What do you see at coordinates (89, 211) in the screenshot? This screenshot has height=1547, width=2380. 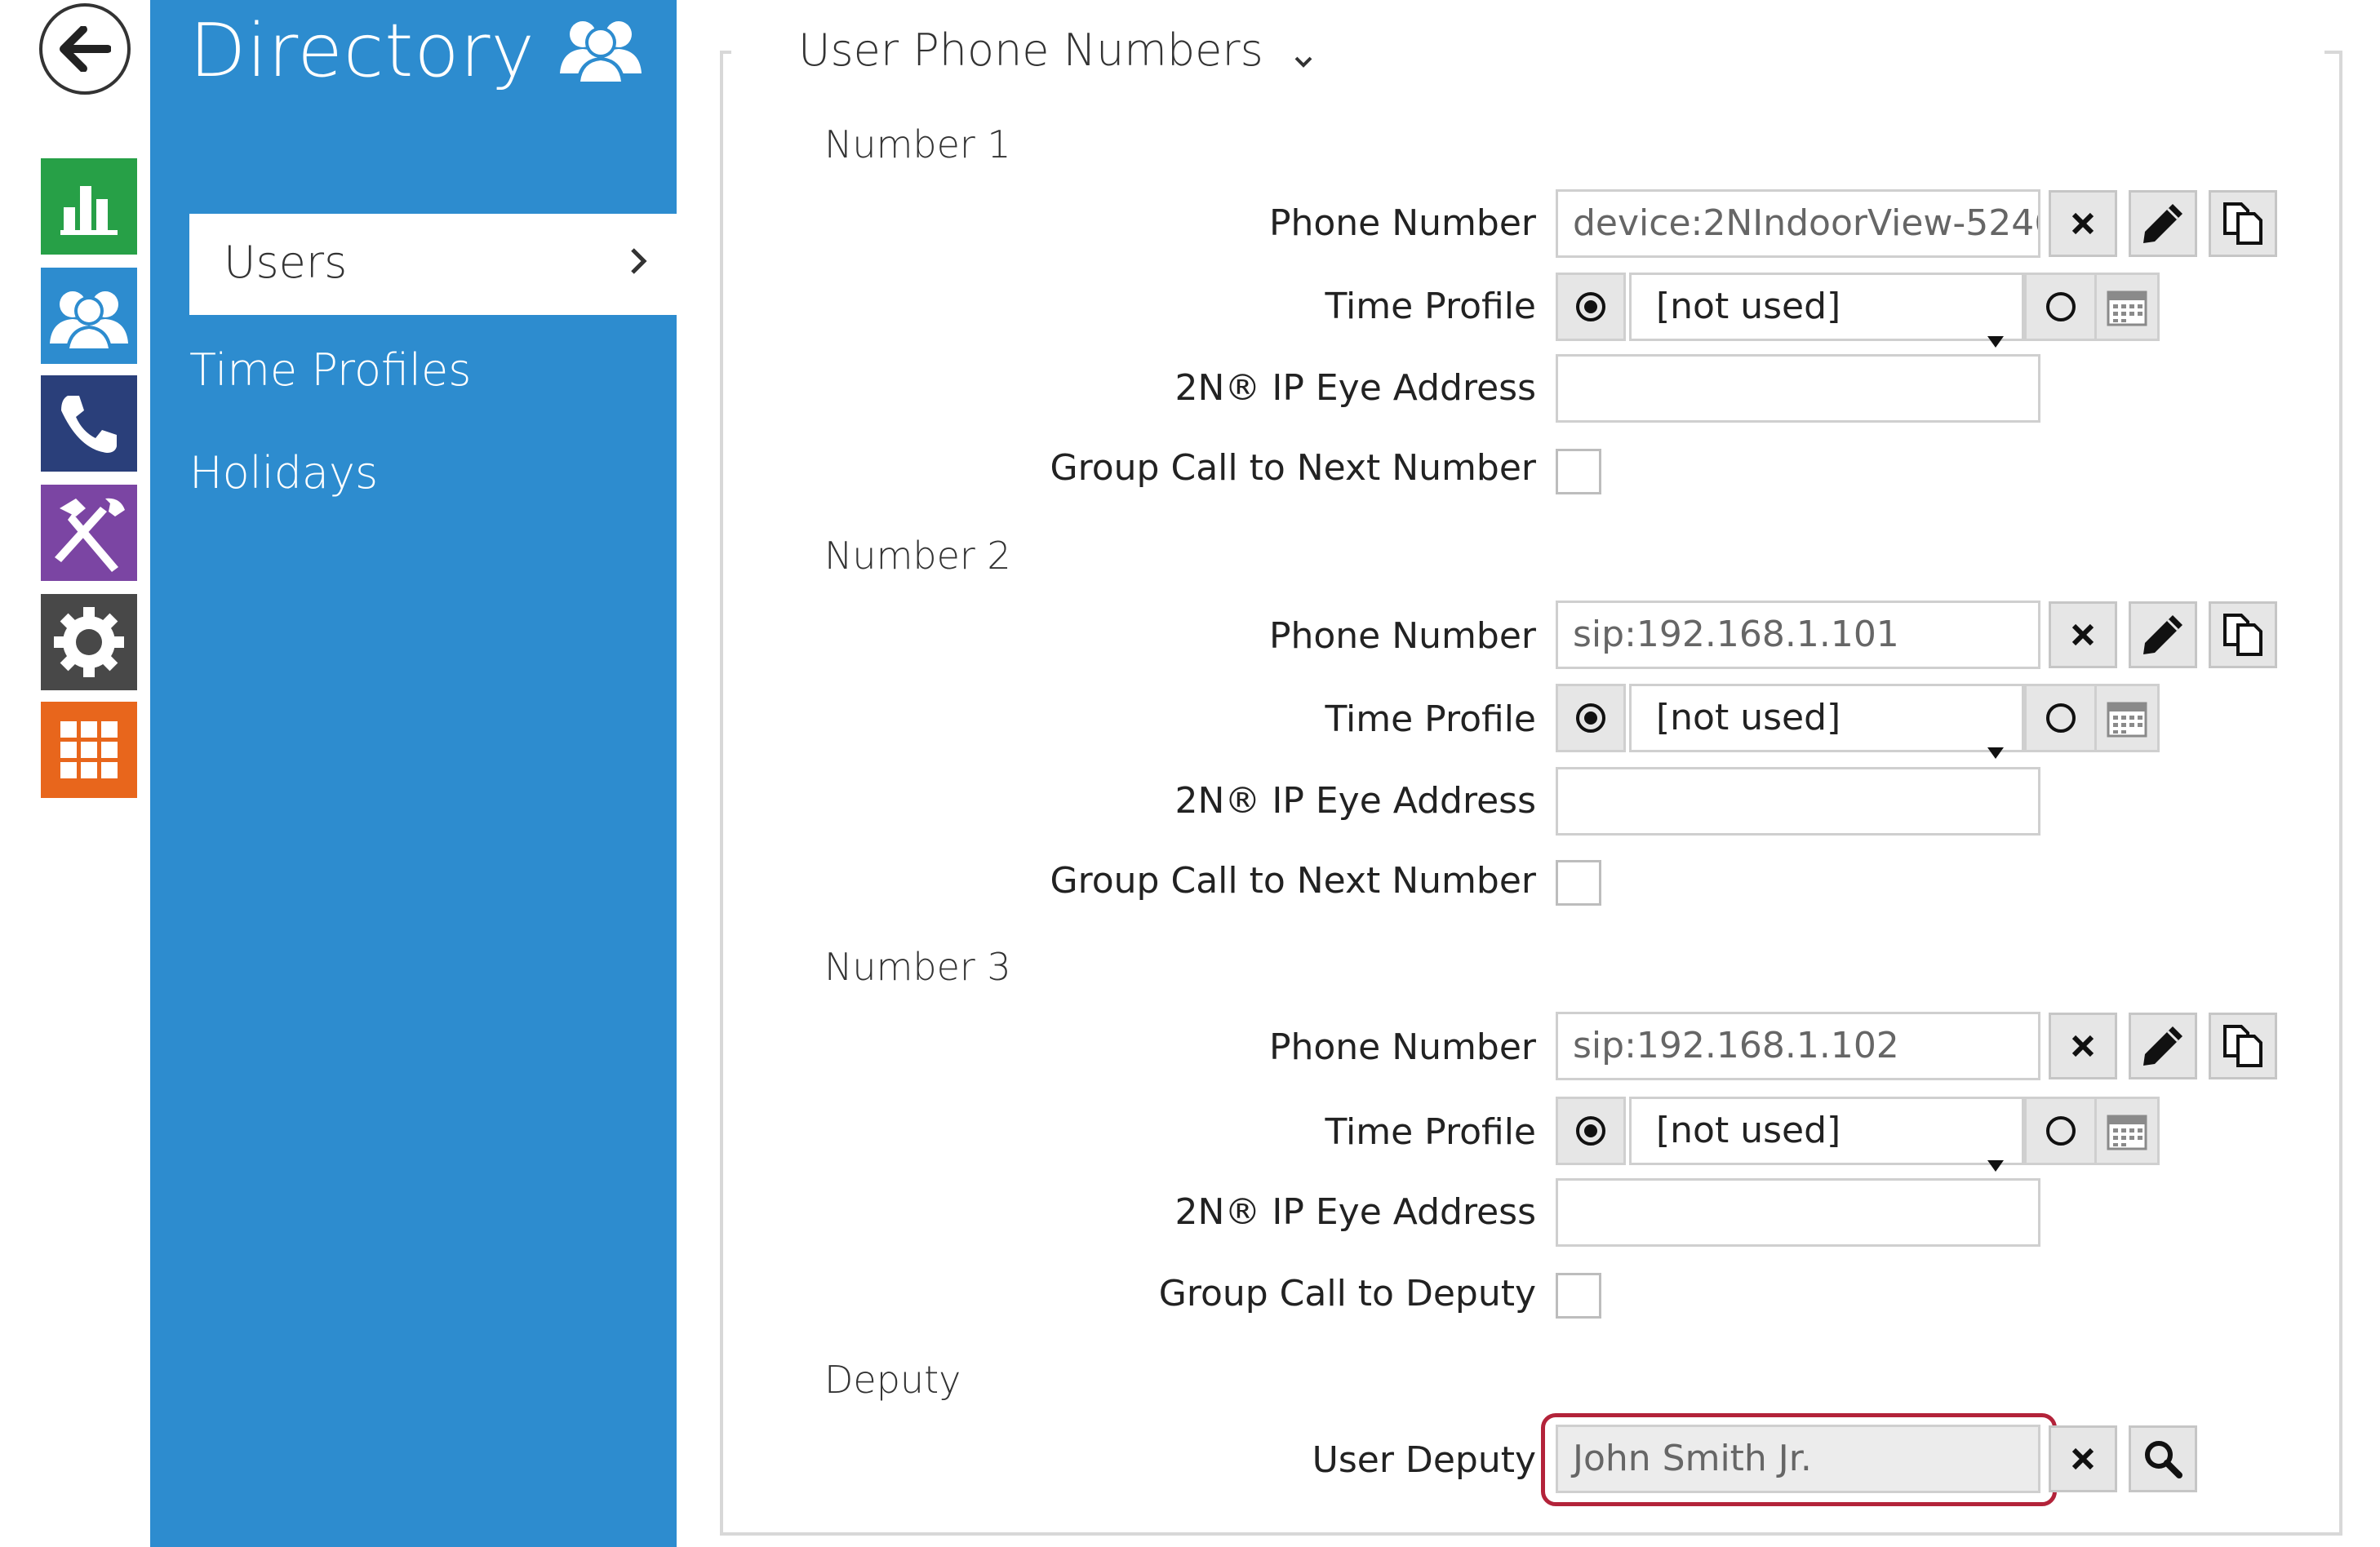 I see `bar-chart-icon` at bounding box center [89, 211].